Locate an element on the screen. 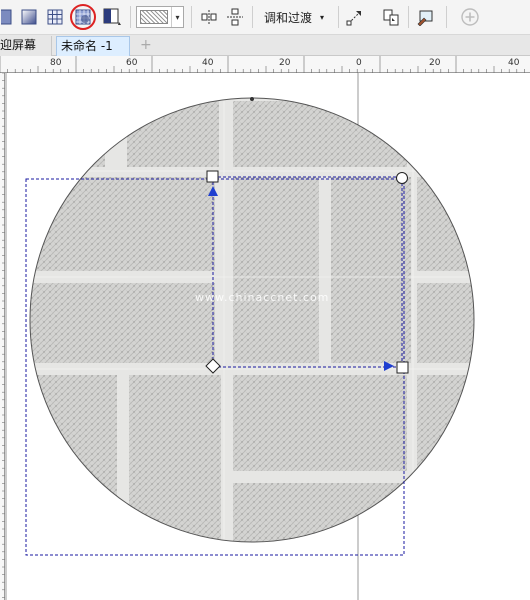  tab-untitled-document: 未命名 -1 is located at coordinates (93, 46).